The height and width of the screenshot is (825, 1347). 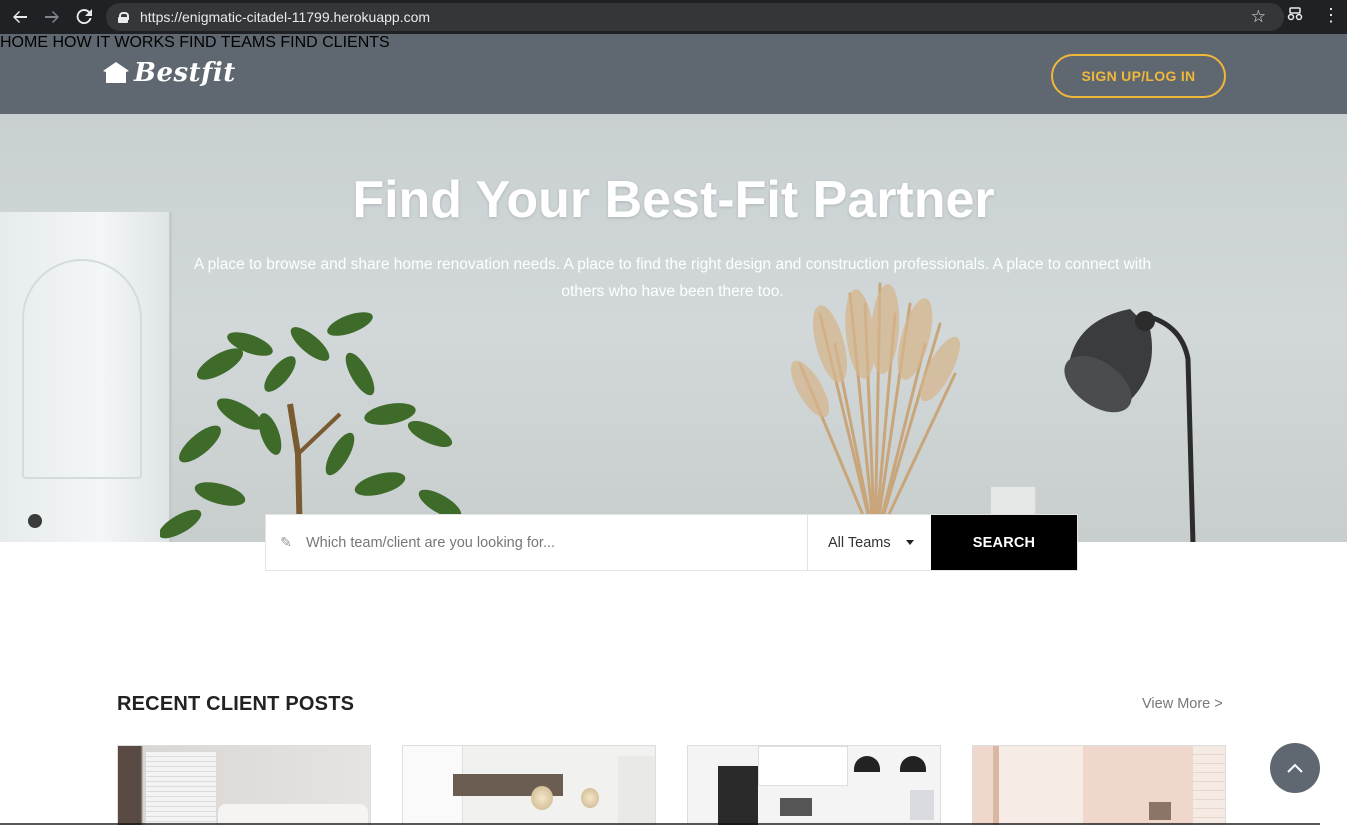 What do you see at coordinates (227, 42) in the screenshot?
I see `nav-find-teams: FIND TEAMS` at bounding box center [227, 42].